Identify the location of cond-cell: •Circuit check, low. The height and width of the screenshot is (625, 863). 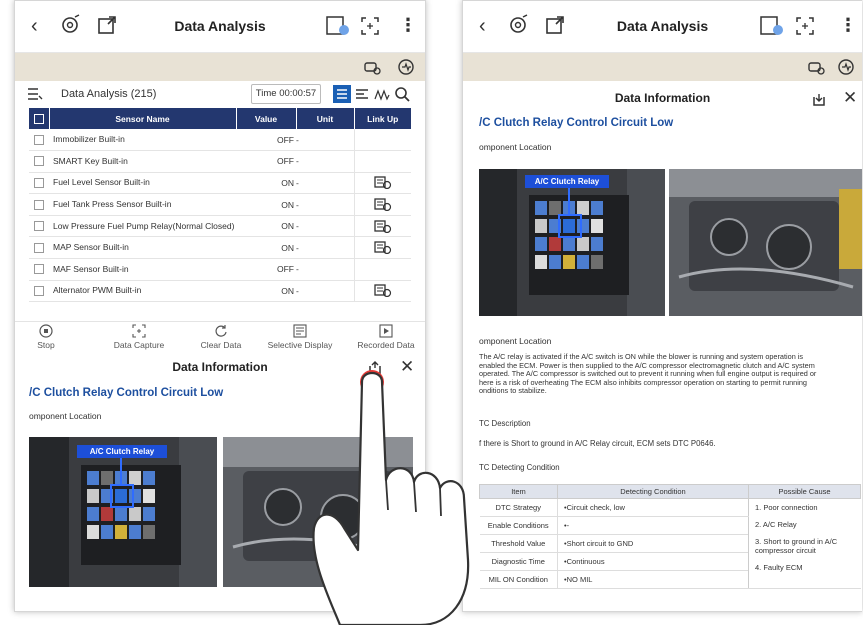
(653, 507).